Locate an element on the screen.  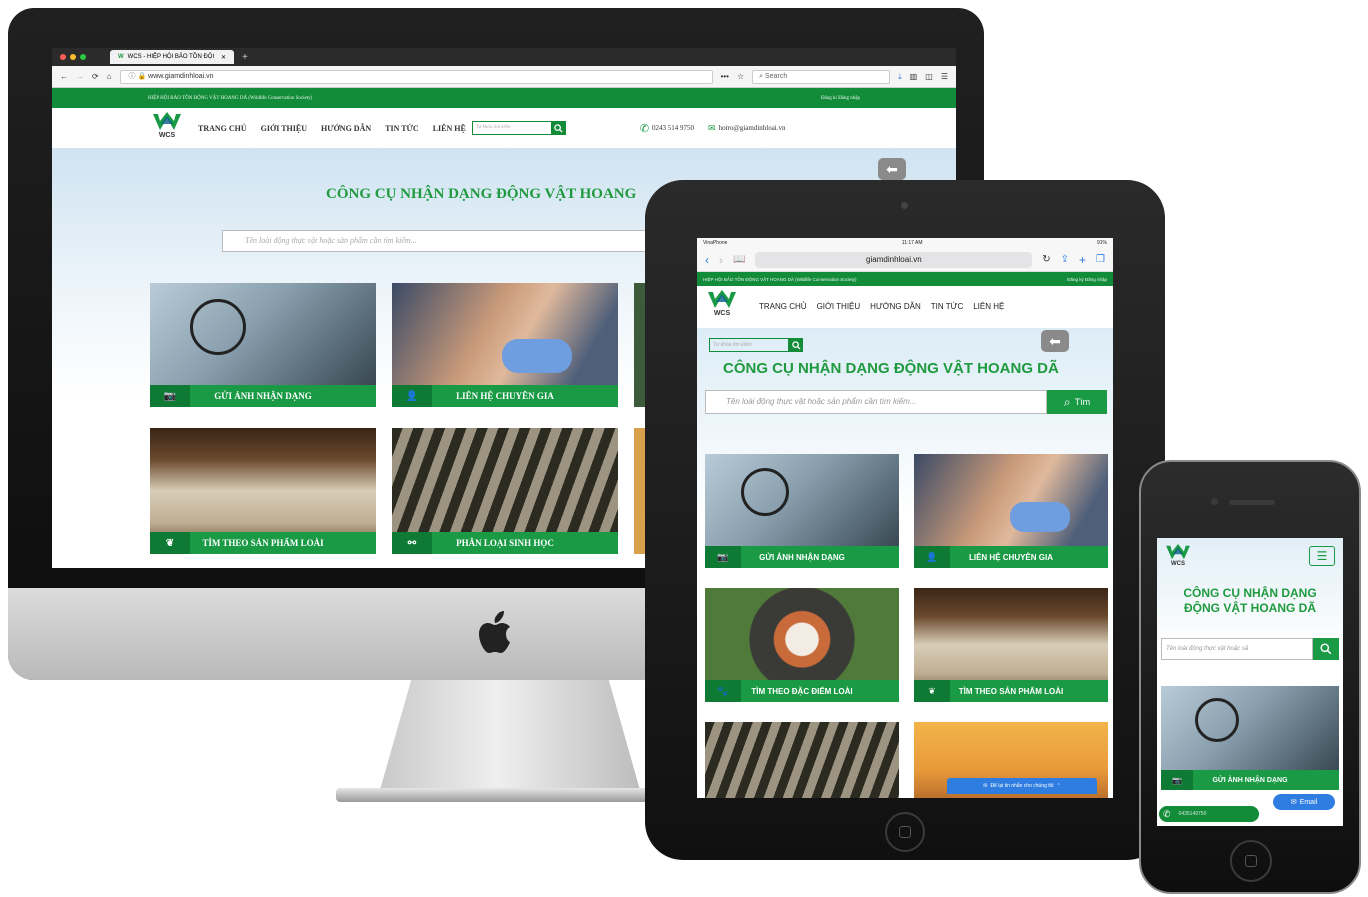
hero-search-input: Tên loài động thực vật hoặc sả is located at coordinates (1237, 649).